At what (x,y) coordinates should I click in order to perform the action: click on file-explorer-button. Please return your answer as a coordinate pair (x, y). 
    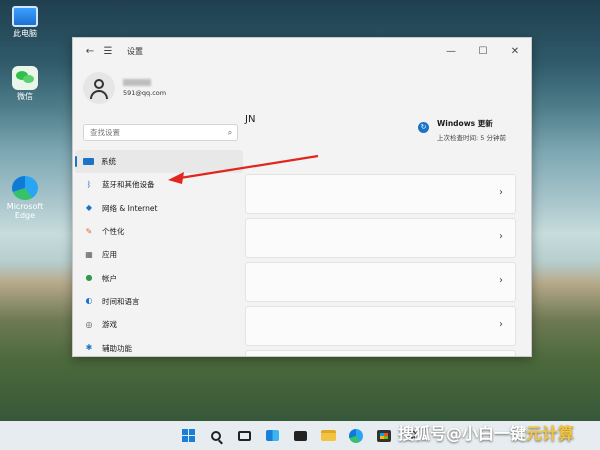
    Looking at the image, I should click on (328, 436).